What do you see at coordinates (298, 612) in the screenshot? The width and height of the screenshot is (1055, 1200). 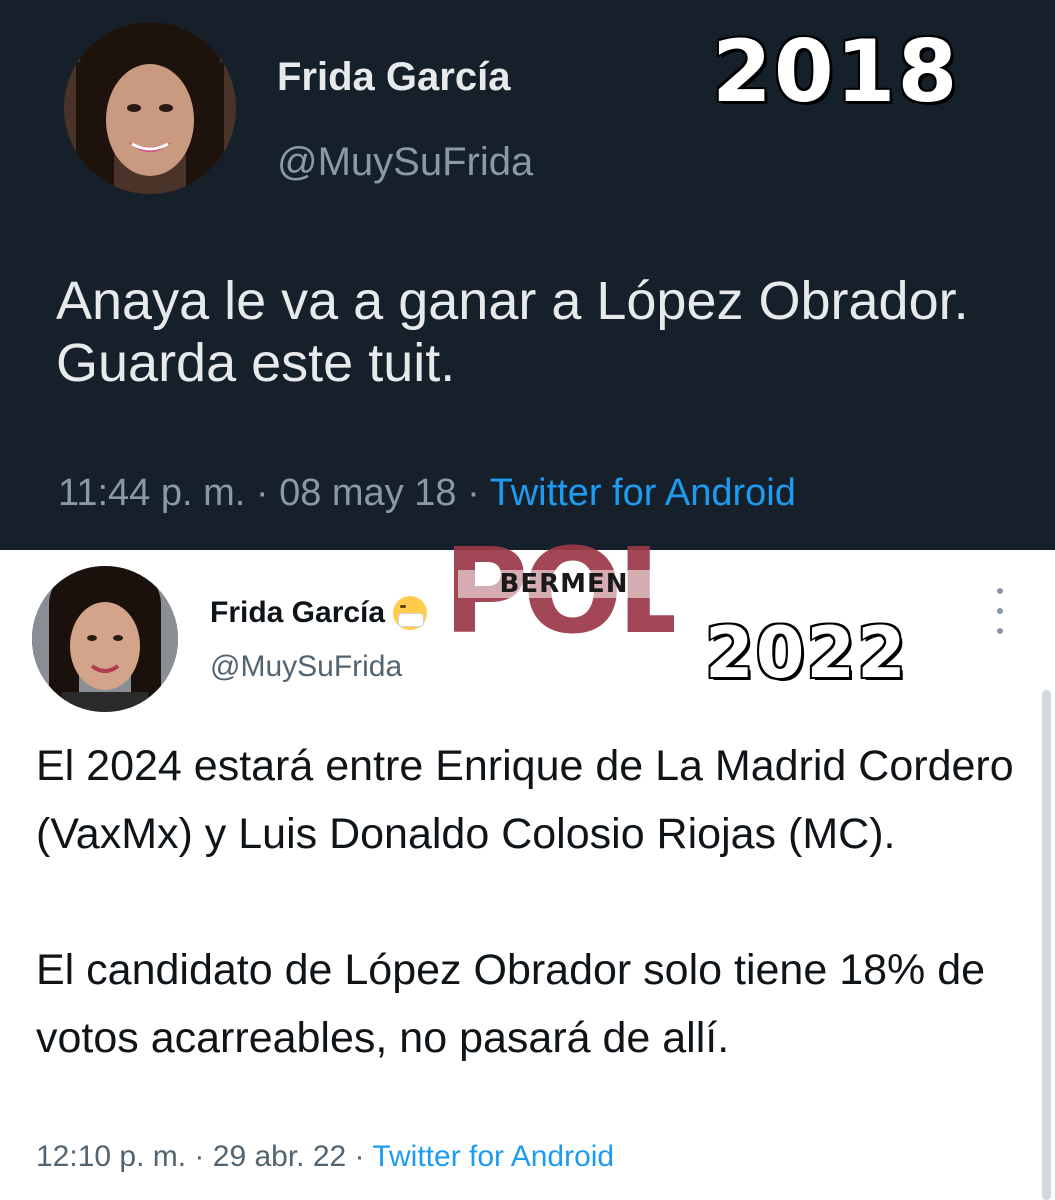 I see `display-name-text: Frida García` at bounding box center [298, 612].